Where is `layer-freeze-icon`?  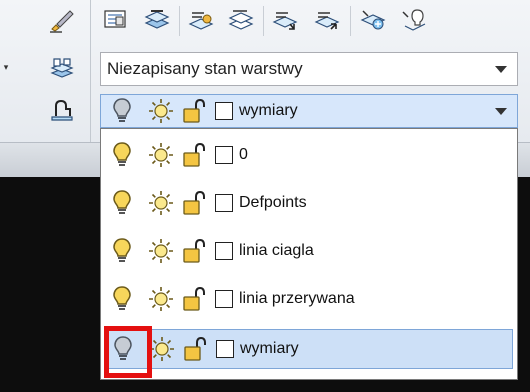
layer-freeze-icon is located at coordinates (373, 20).